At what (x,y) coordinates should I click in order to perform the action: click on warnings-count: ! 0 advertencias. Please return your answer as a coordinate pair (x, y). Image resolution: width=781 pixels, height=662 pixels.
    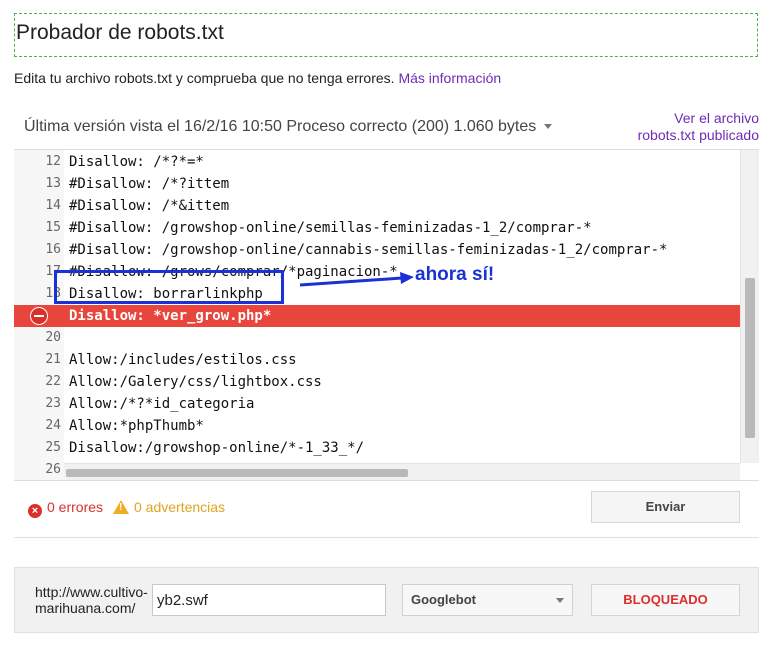
    Looking at the image, I should click on (169, 507).